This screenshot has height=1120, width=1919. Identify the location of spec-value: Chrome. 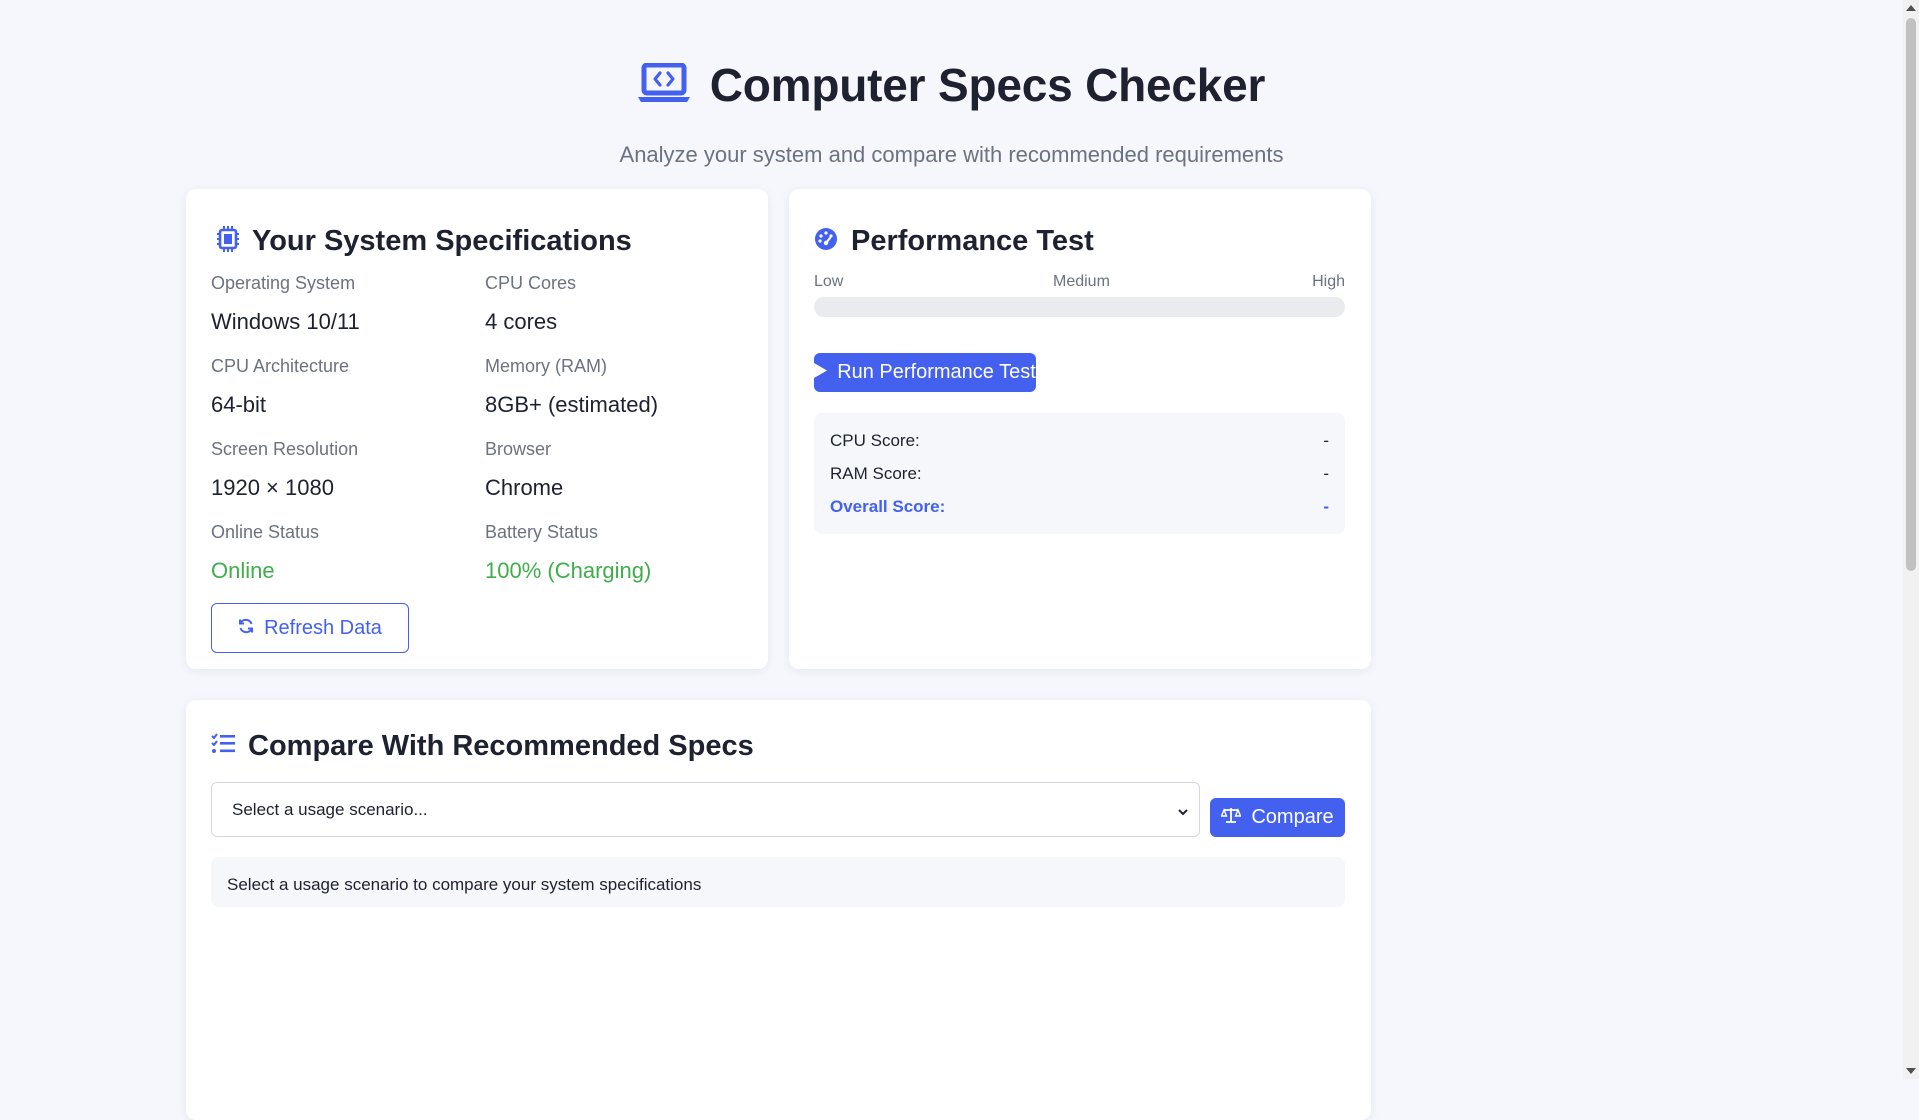
(524, 487).